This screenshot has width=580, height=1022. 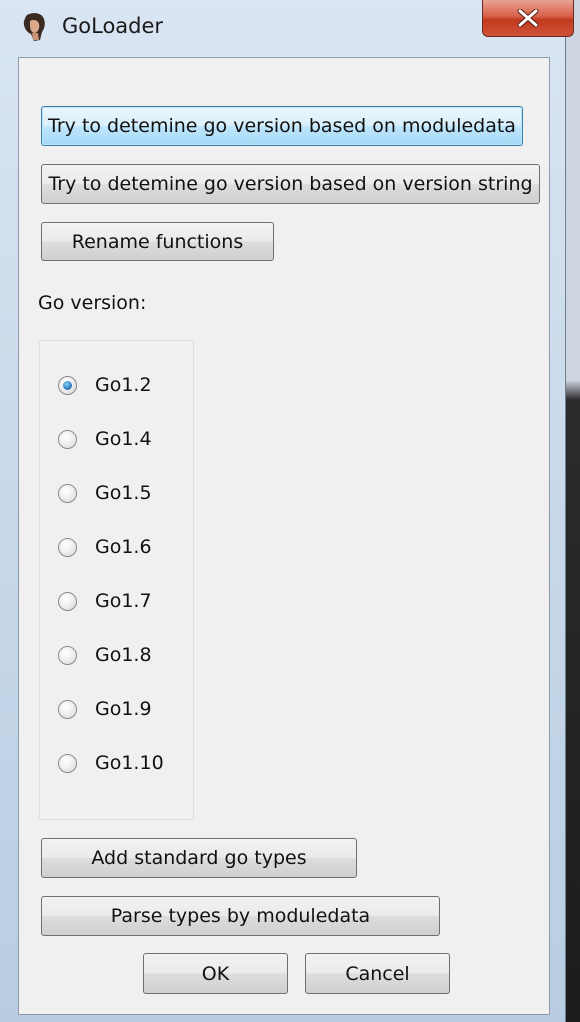 What do you see at coordinates (123, 493) in the screenshot?
I see `radio-label: Go1.5` at bounding box center [123, 493].